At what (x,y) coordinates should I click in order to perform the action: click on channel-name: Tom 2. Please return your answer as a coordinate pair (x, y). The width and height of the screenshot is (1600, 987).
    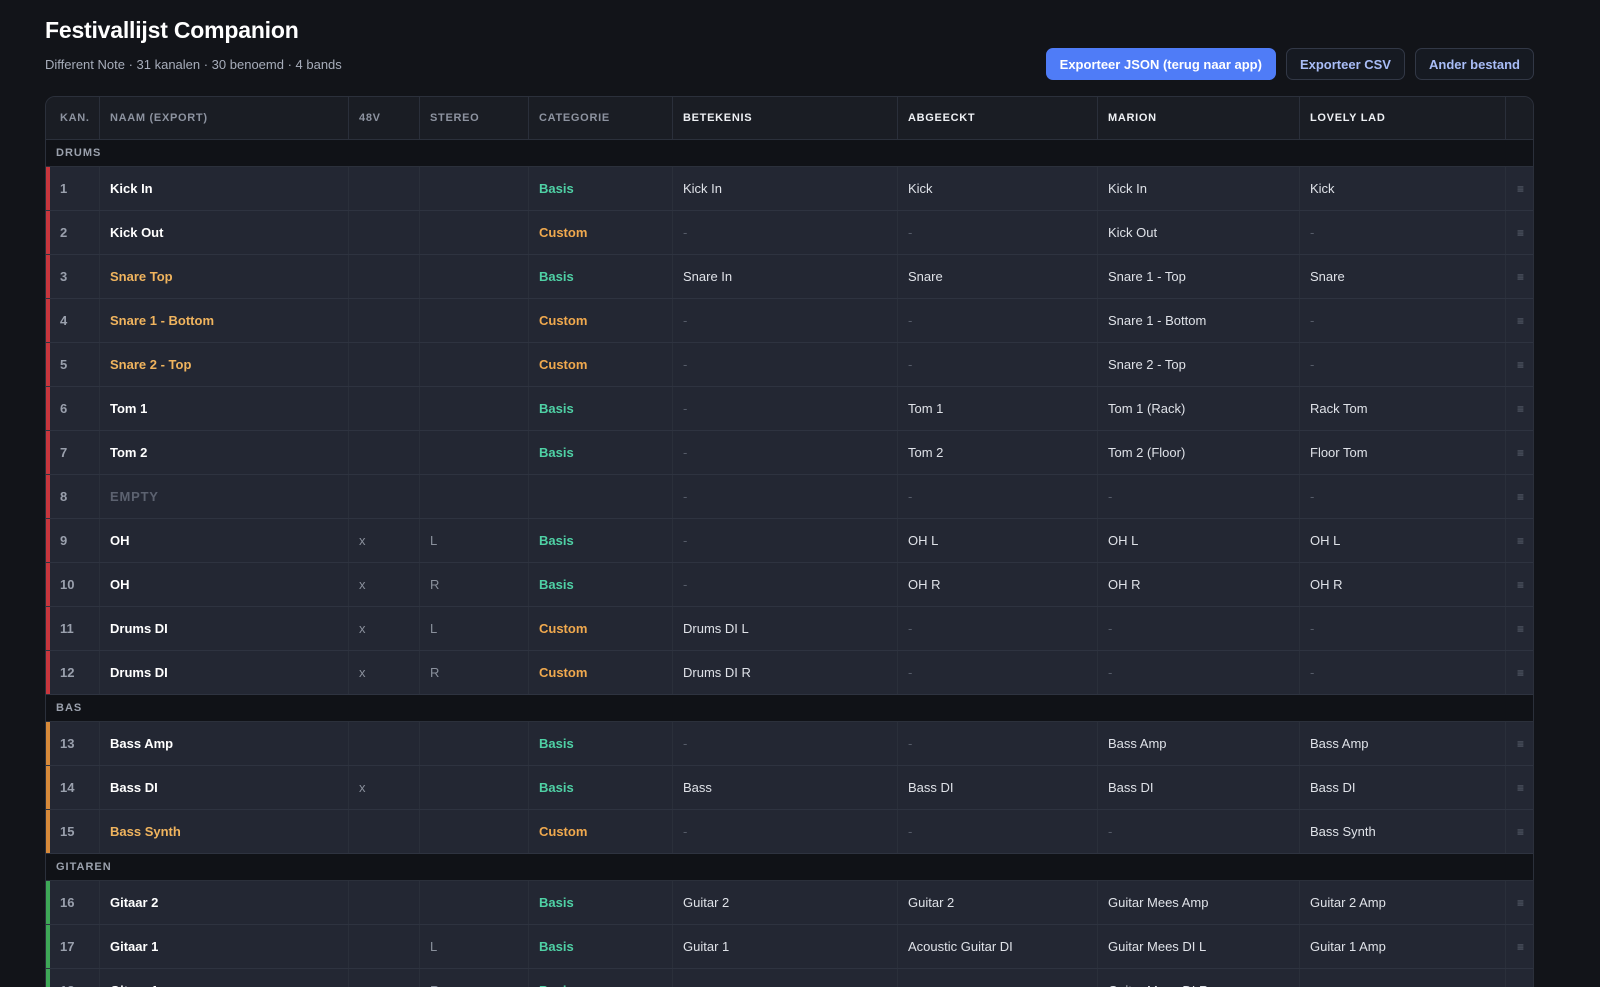
    Looking at the image, I should click on (224, 452).